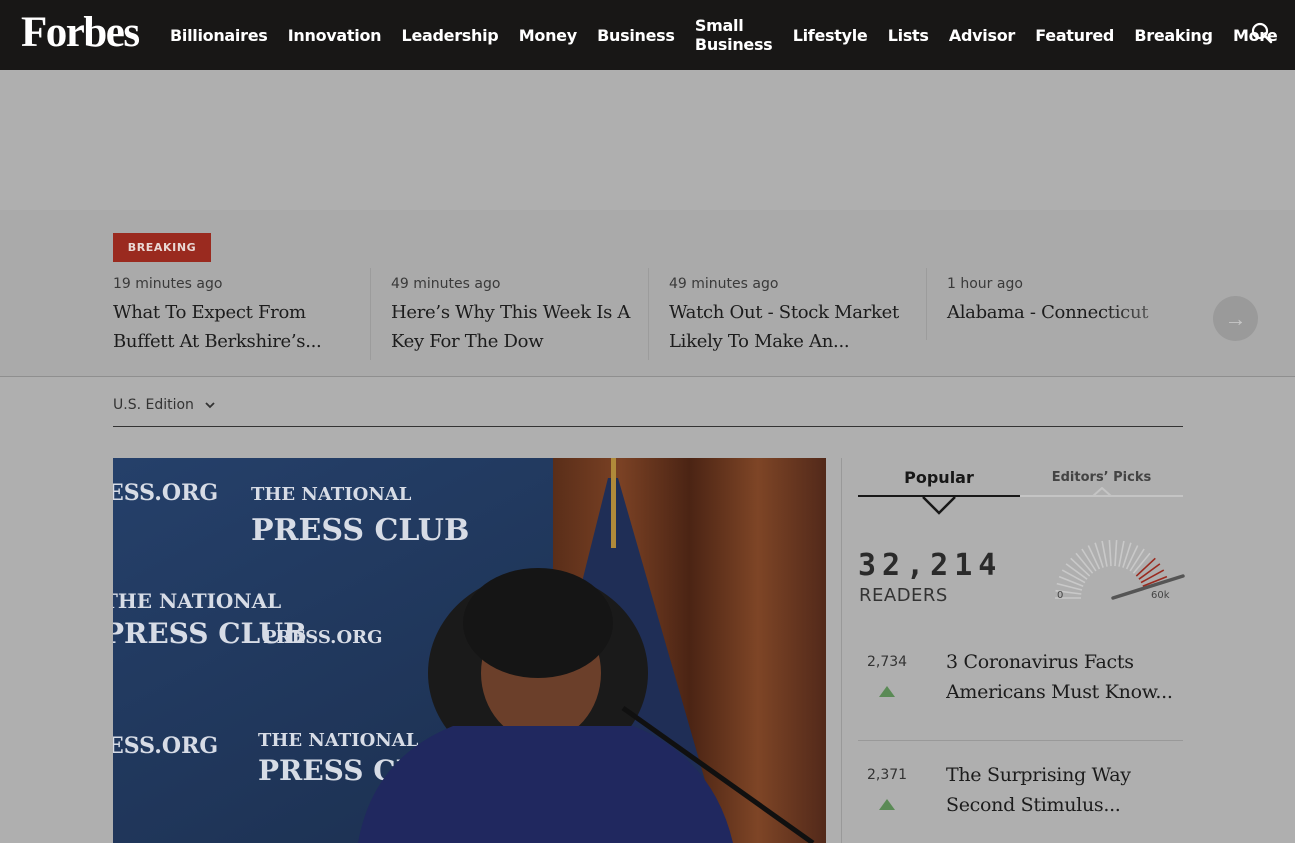 The width and height of the screenshot is (1295, 843). What do you see at coordinates (450, 35) in the screenshot?
I see `nav-leadership: Leadership` at bounding box center [450, 35].